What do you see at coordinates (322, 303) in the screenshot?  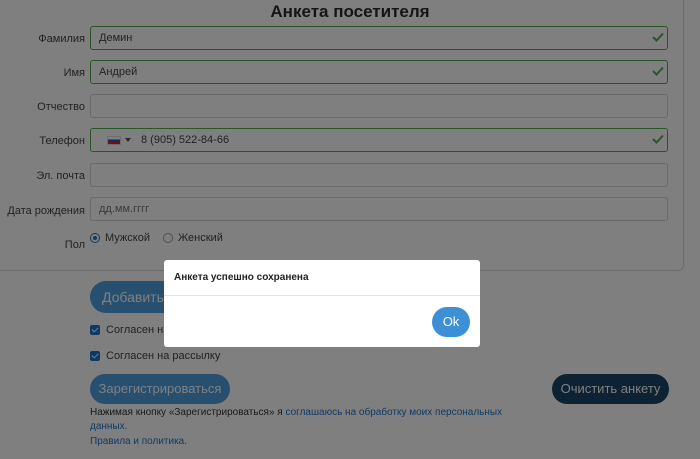 I see `success-dialog: Анкета успешно сохранена Ok` at bounding box center [322, 303].